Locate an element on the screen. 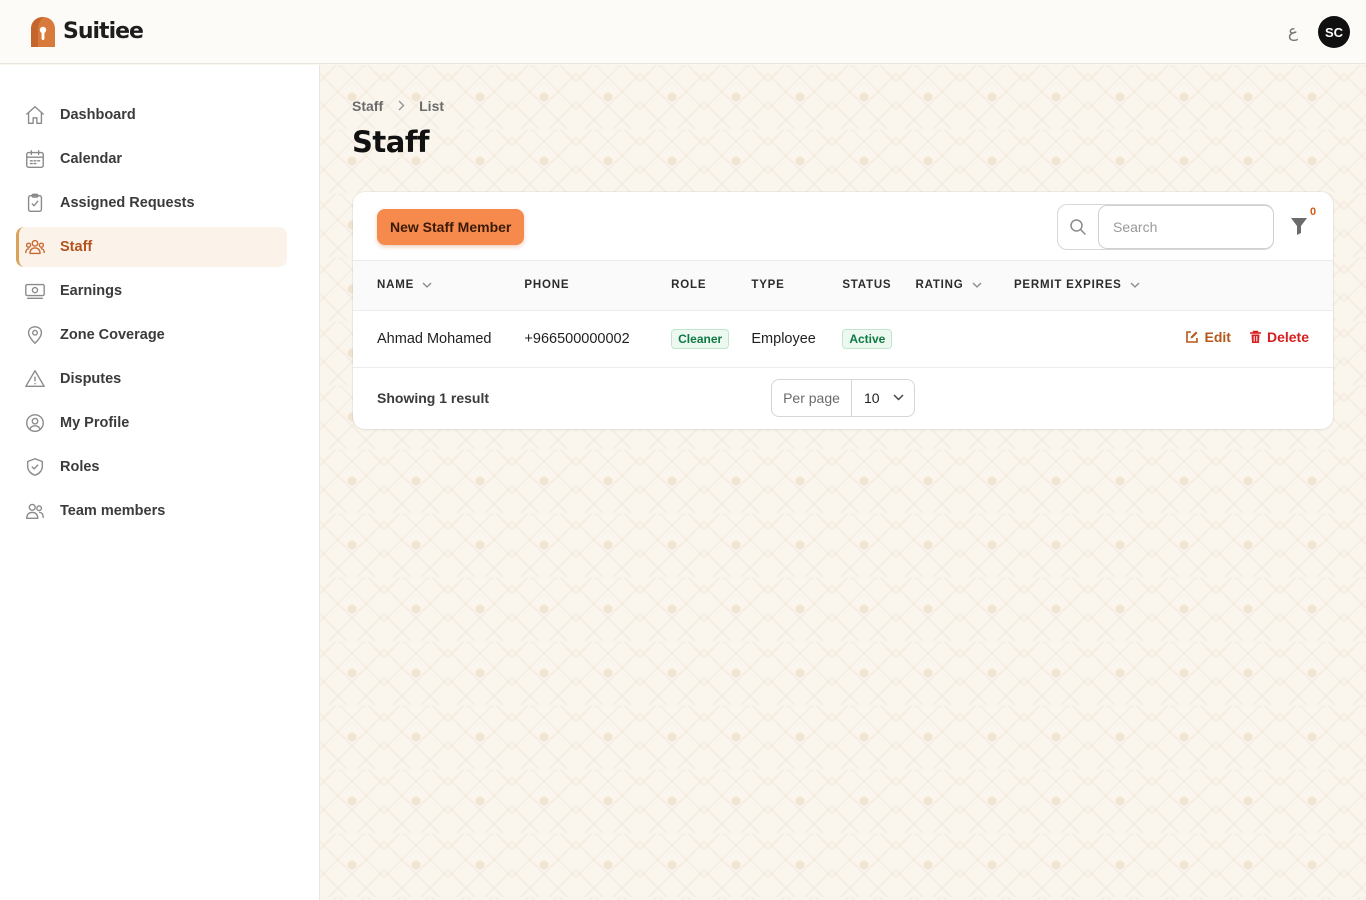 This screenshot has width=1366, height=900. per-page-value: 10 is located at coordinates (878, 398).